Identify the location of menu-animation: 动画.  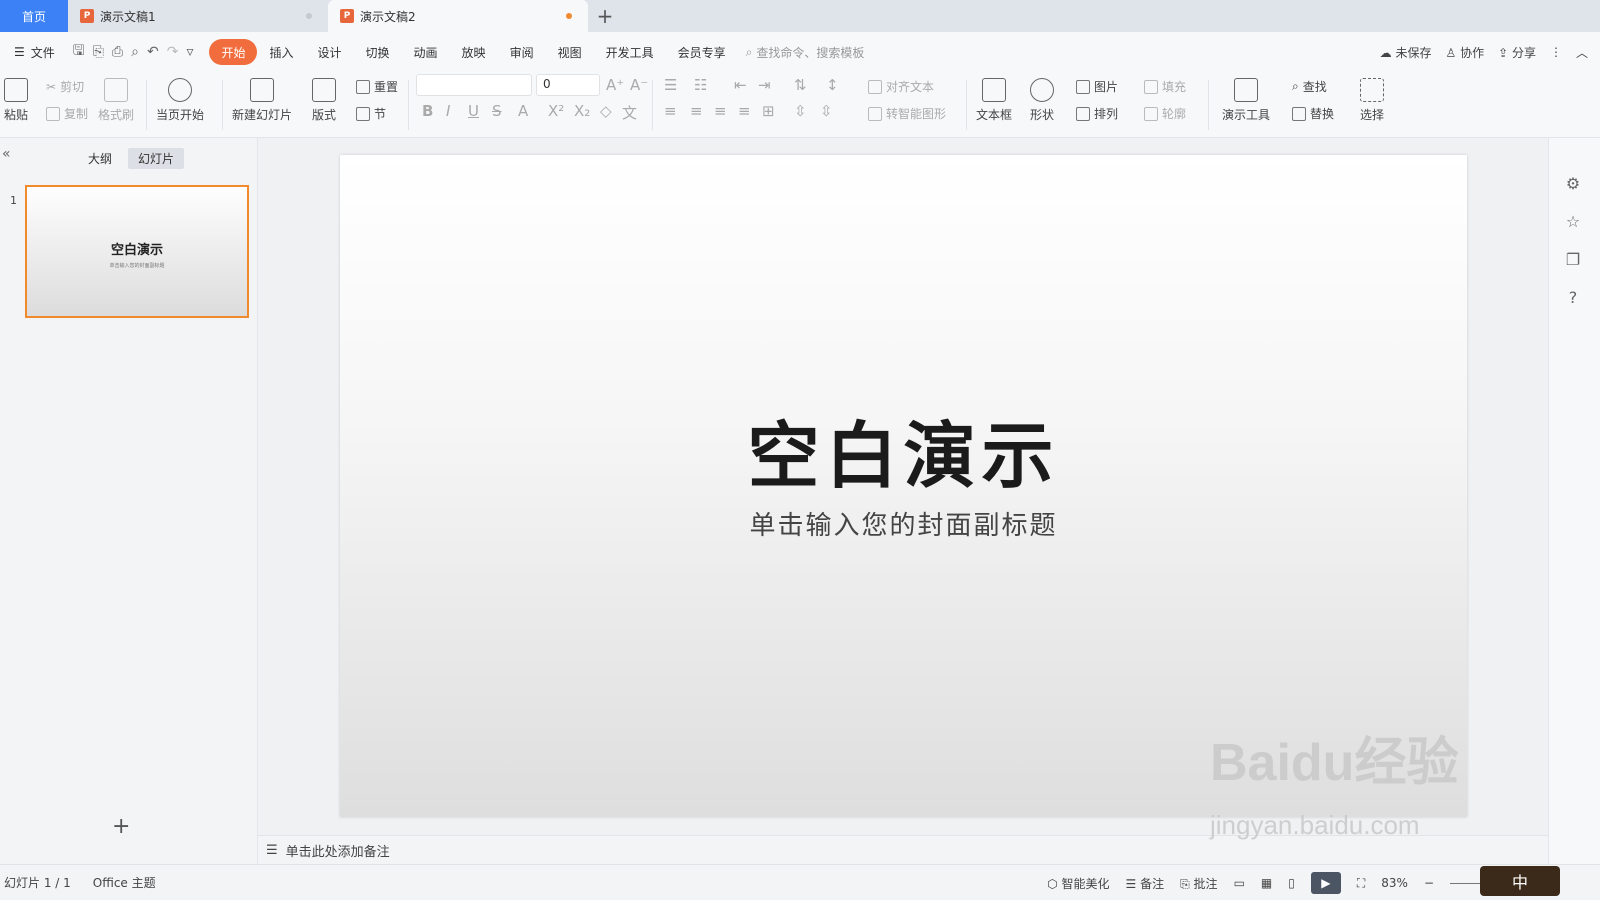
(426, 52).